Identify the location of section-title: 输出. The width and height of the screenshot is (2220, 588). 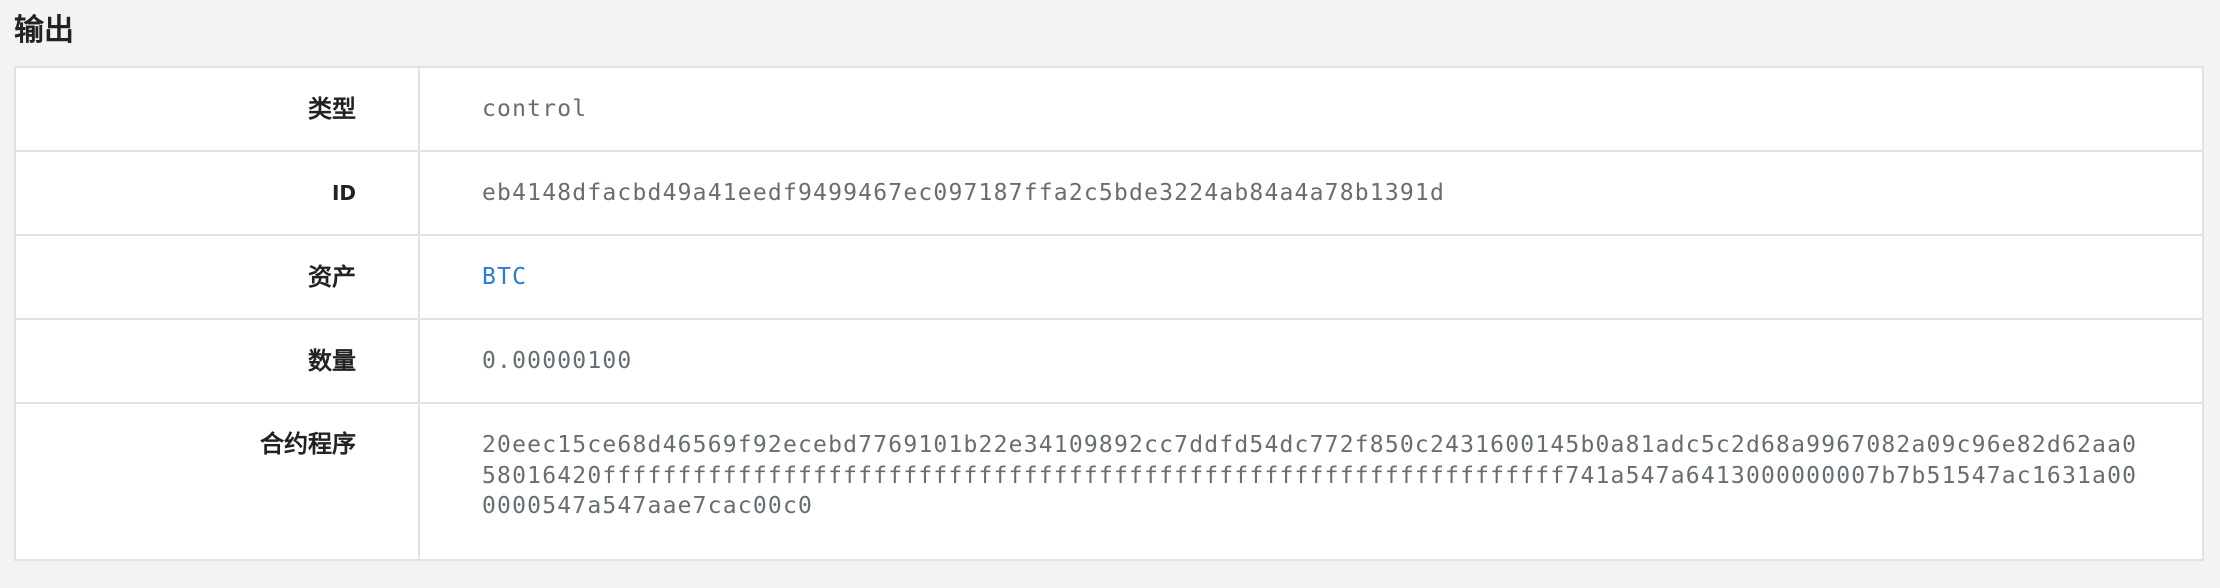
(44, 30).